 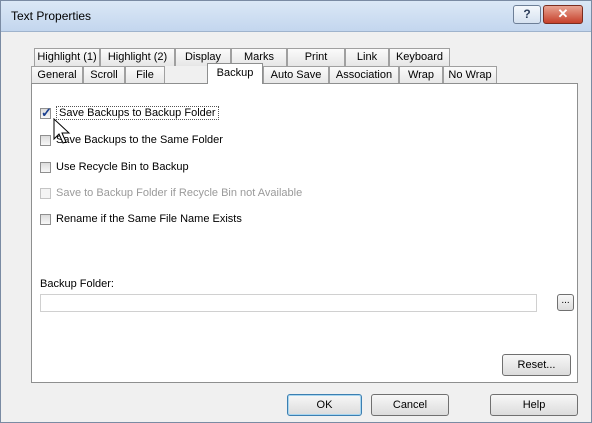 What do you see at coordinates (46, 113) in the screenshot?
I see `checkbox-checked-icon` at bounding box center [46, 113].